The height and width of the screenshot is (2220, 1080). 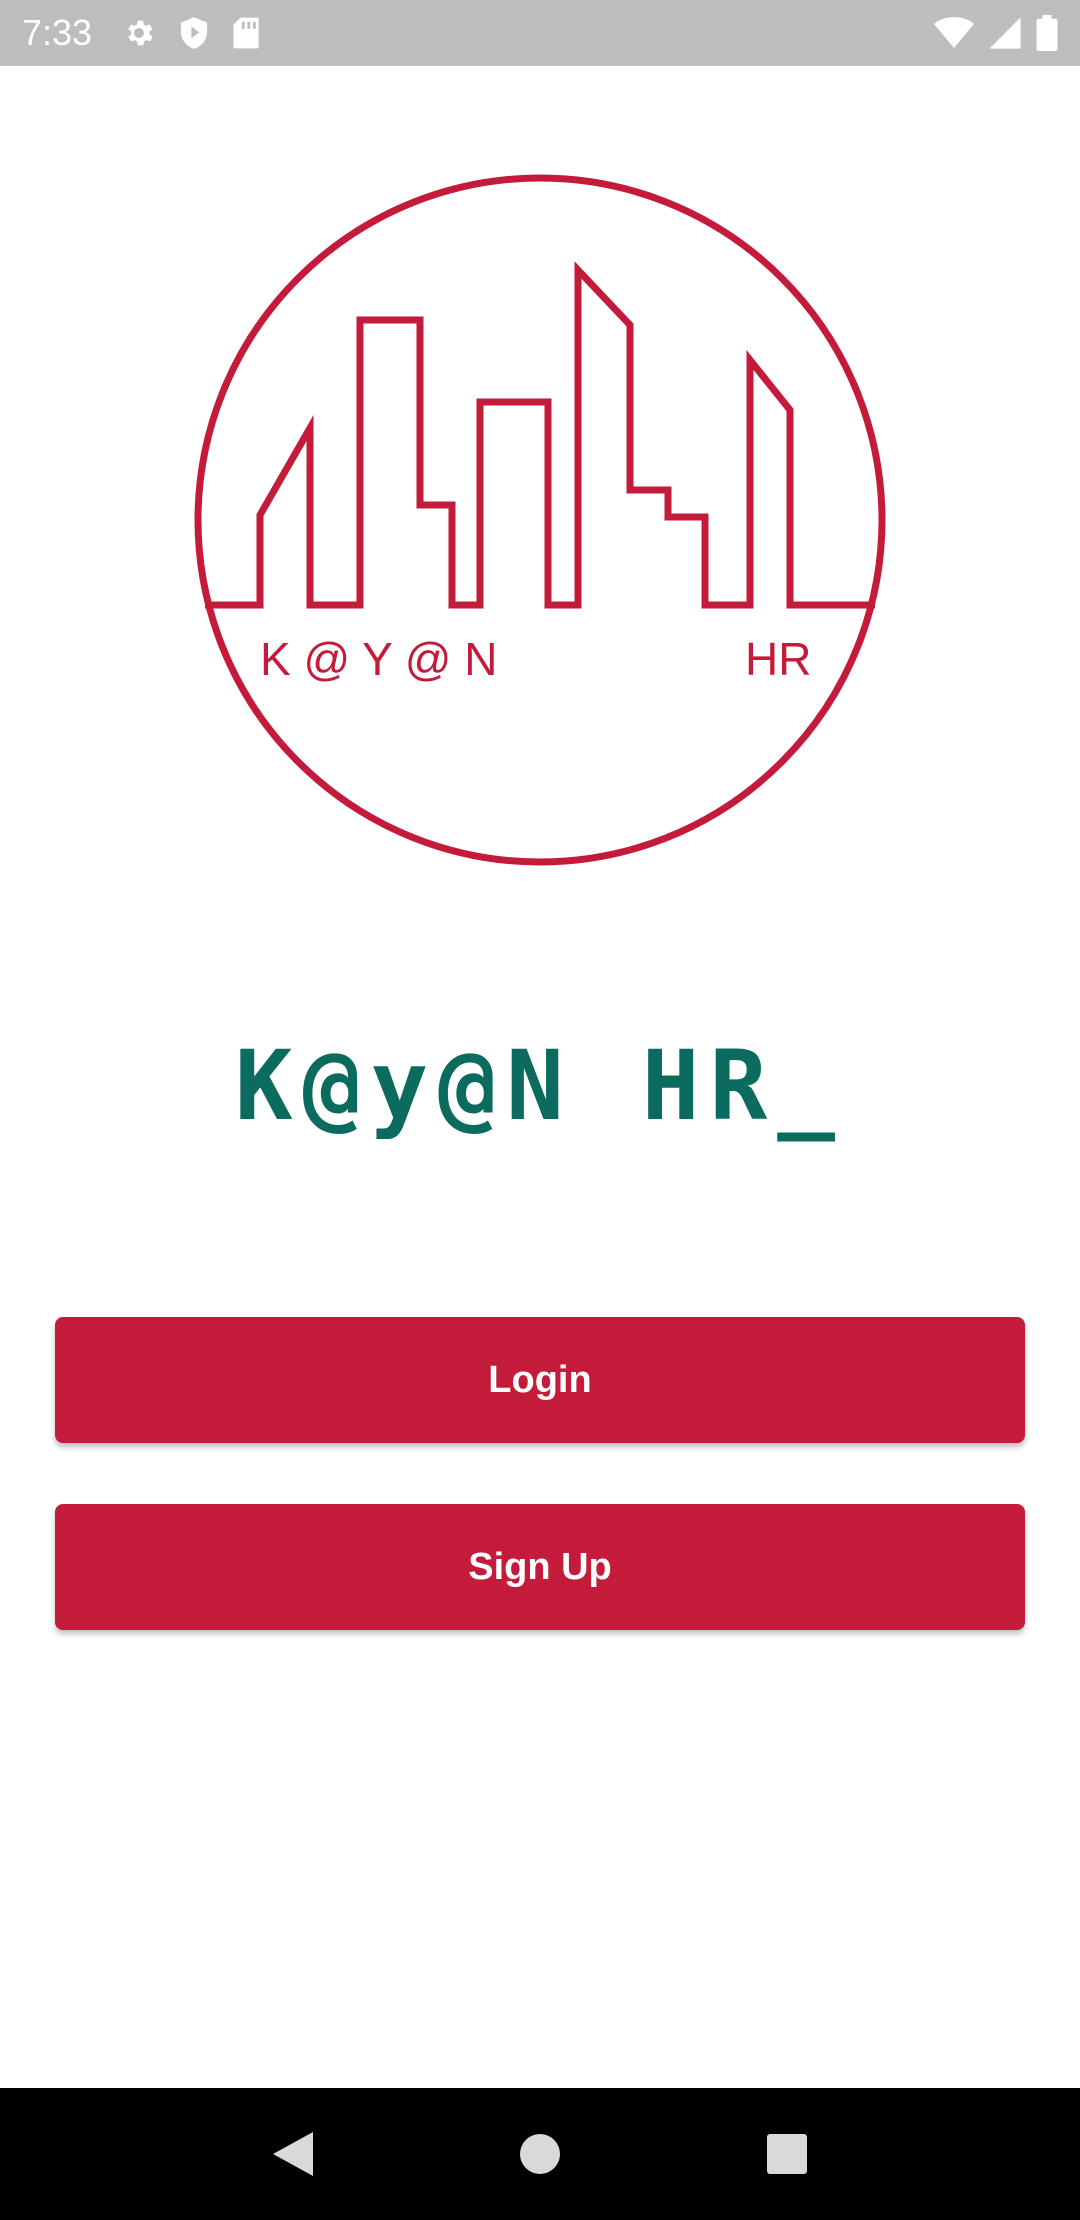 What do you see at coordinates (293, 2154) in the screenshot?
I see `back-icon` at bounding box center [293, 2154].